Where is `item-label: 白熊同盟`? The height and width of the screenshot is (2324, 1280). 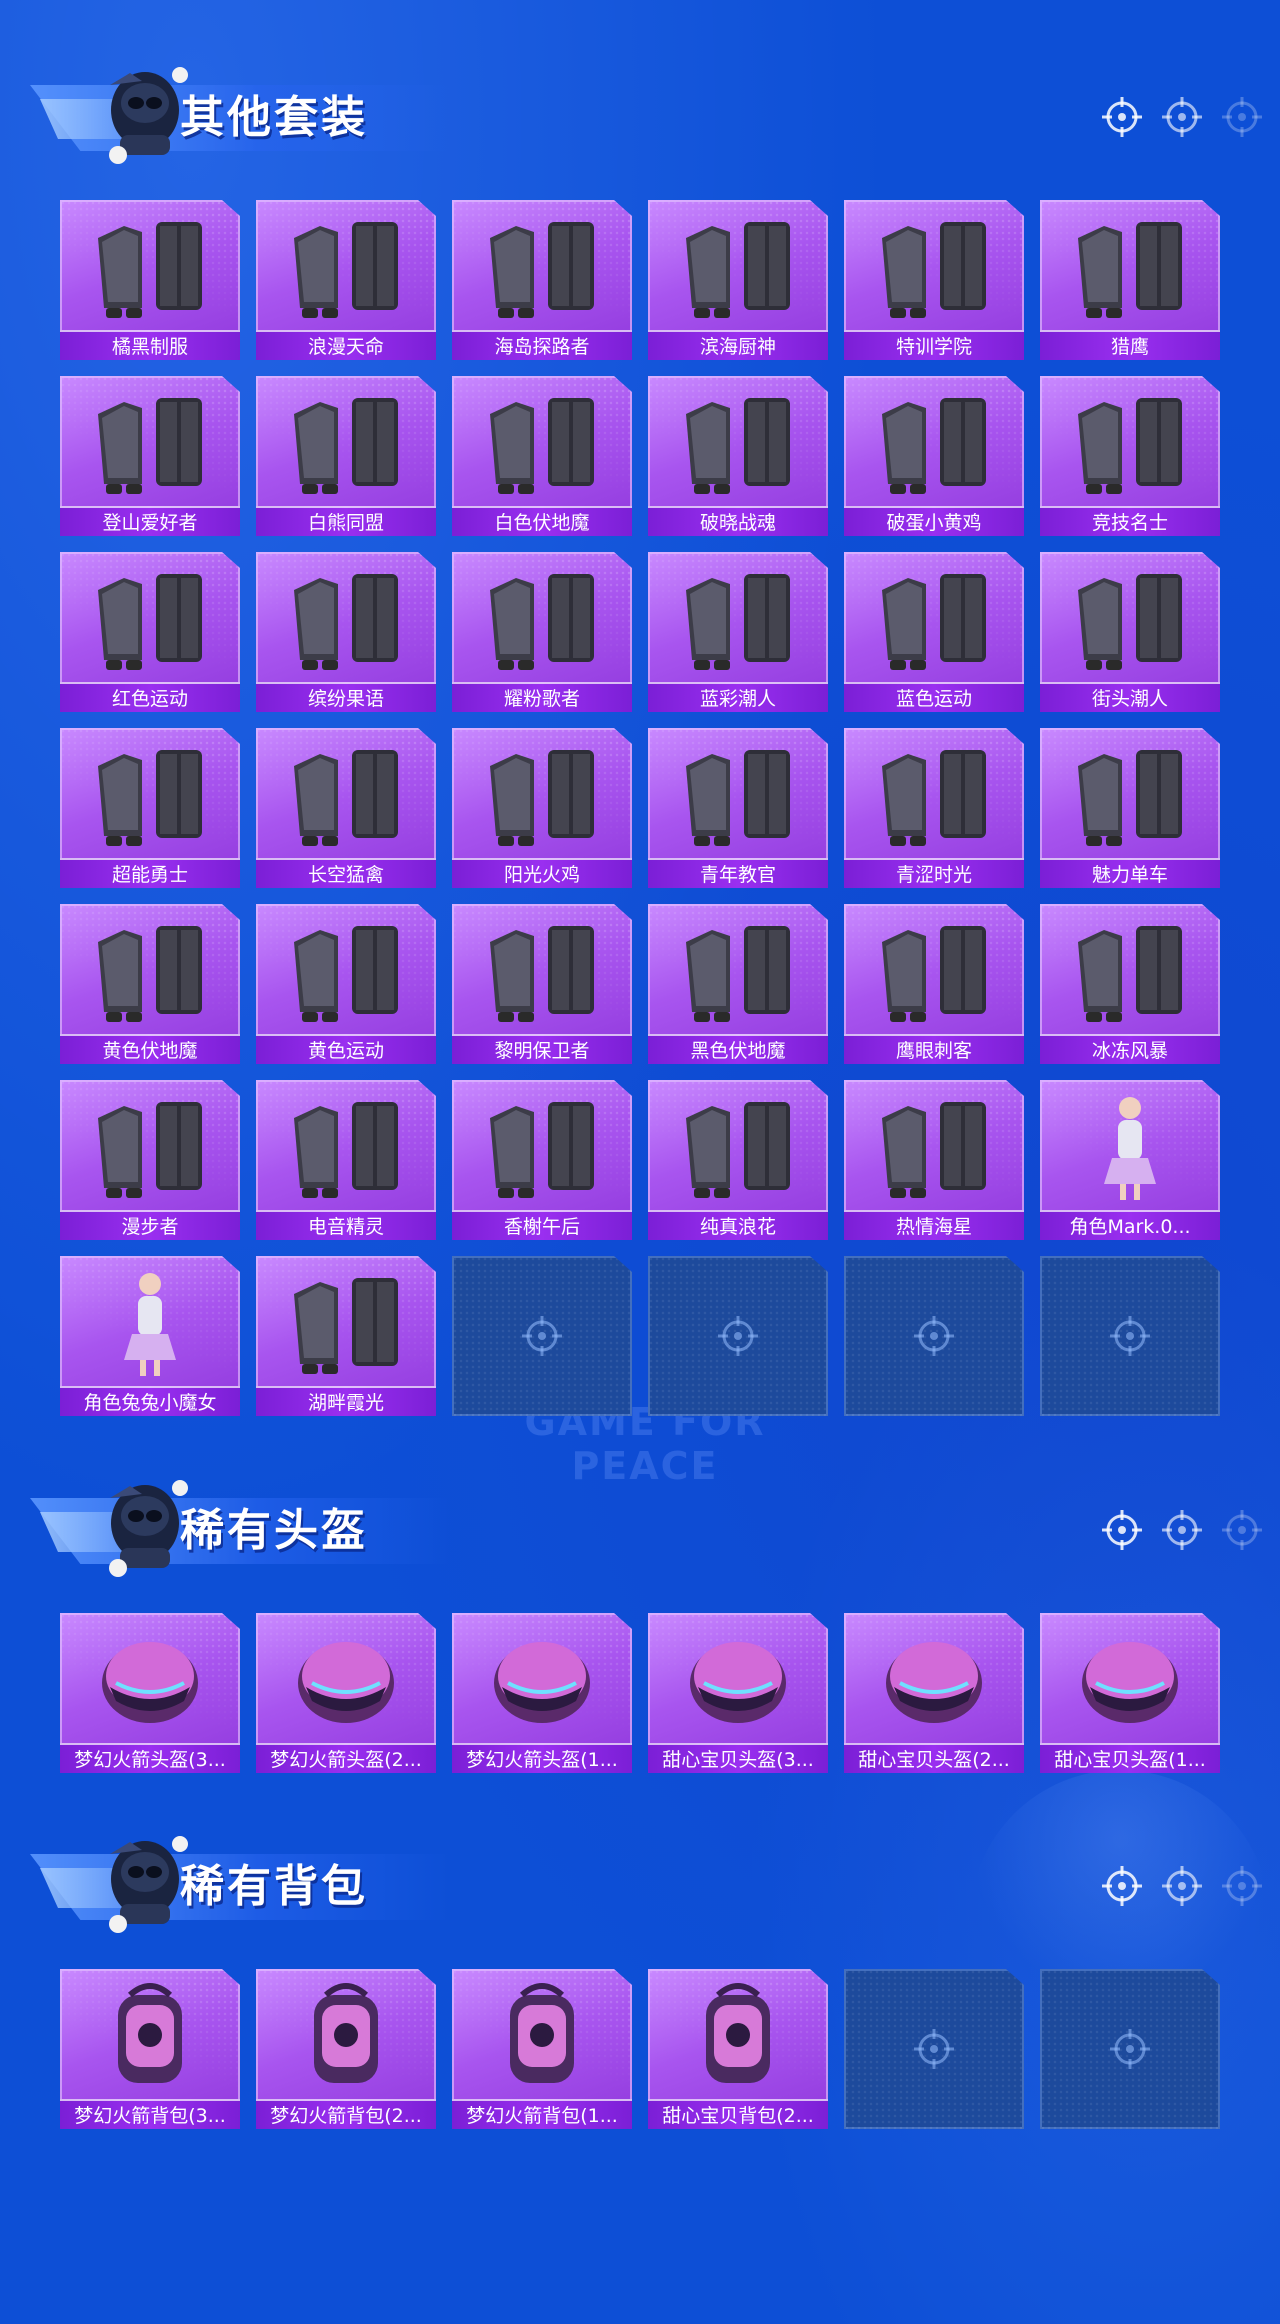
item-label: 白熊同盟 is located at coordinates (346, 521).